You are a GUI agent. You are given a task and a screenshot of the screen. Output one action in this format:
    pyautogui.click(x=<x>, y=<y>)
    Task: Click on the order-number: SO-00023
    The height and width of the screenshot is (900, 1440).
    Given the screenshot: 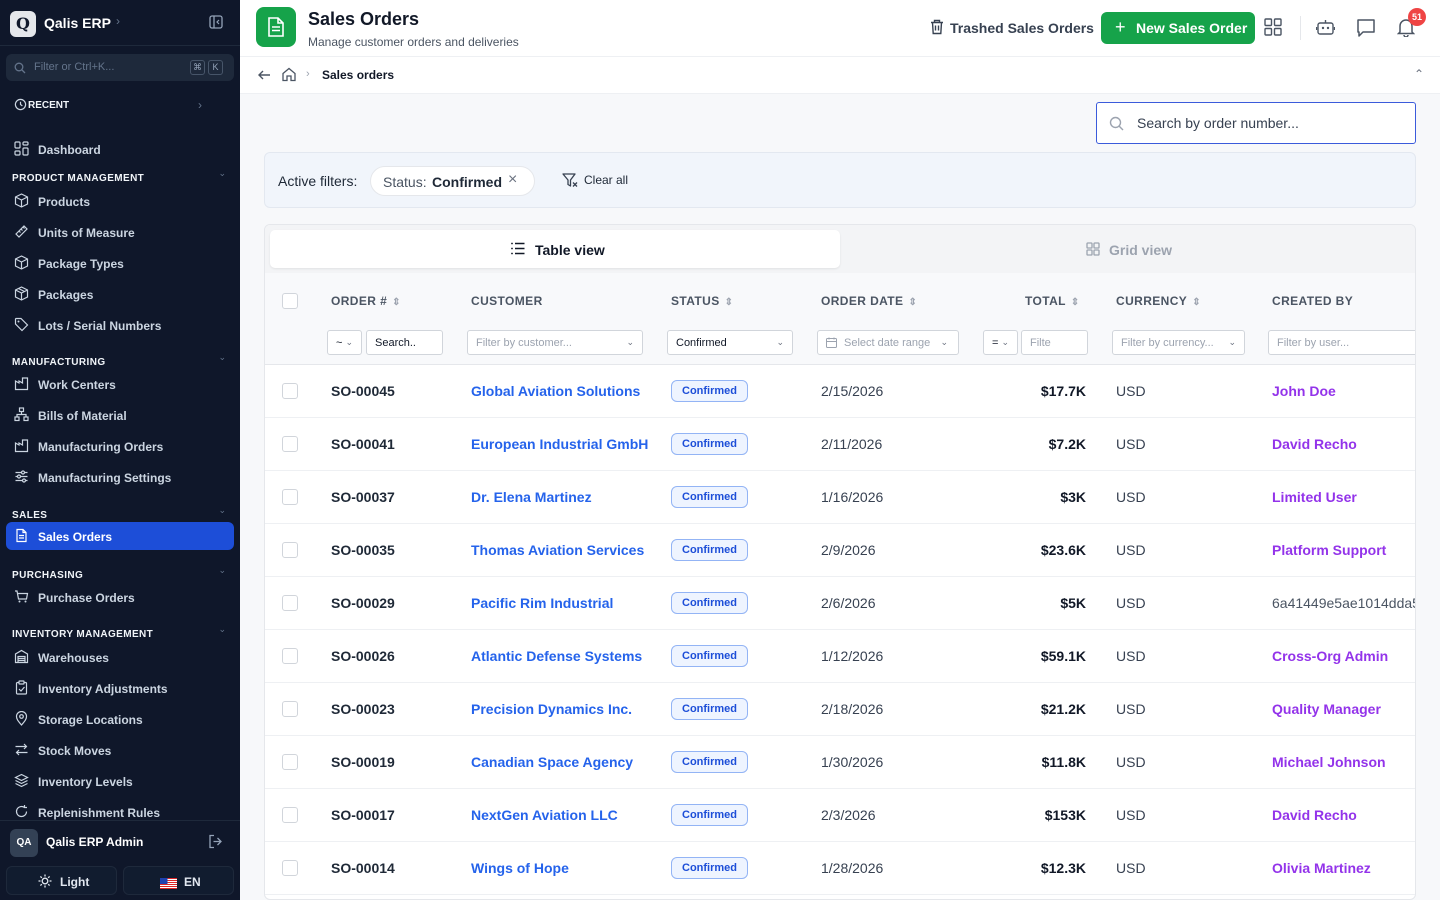 What is the action you would take?
    pyautogui.click(x=363, y=709)
    